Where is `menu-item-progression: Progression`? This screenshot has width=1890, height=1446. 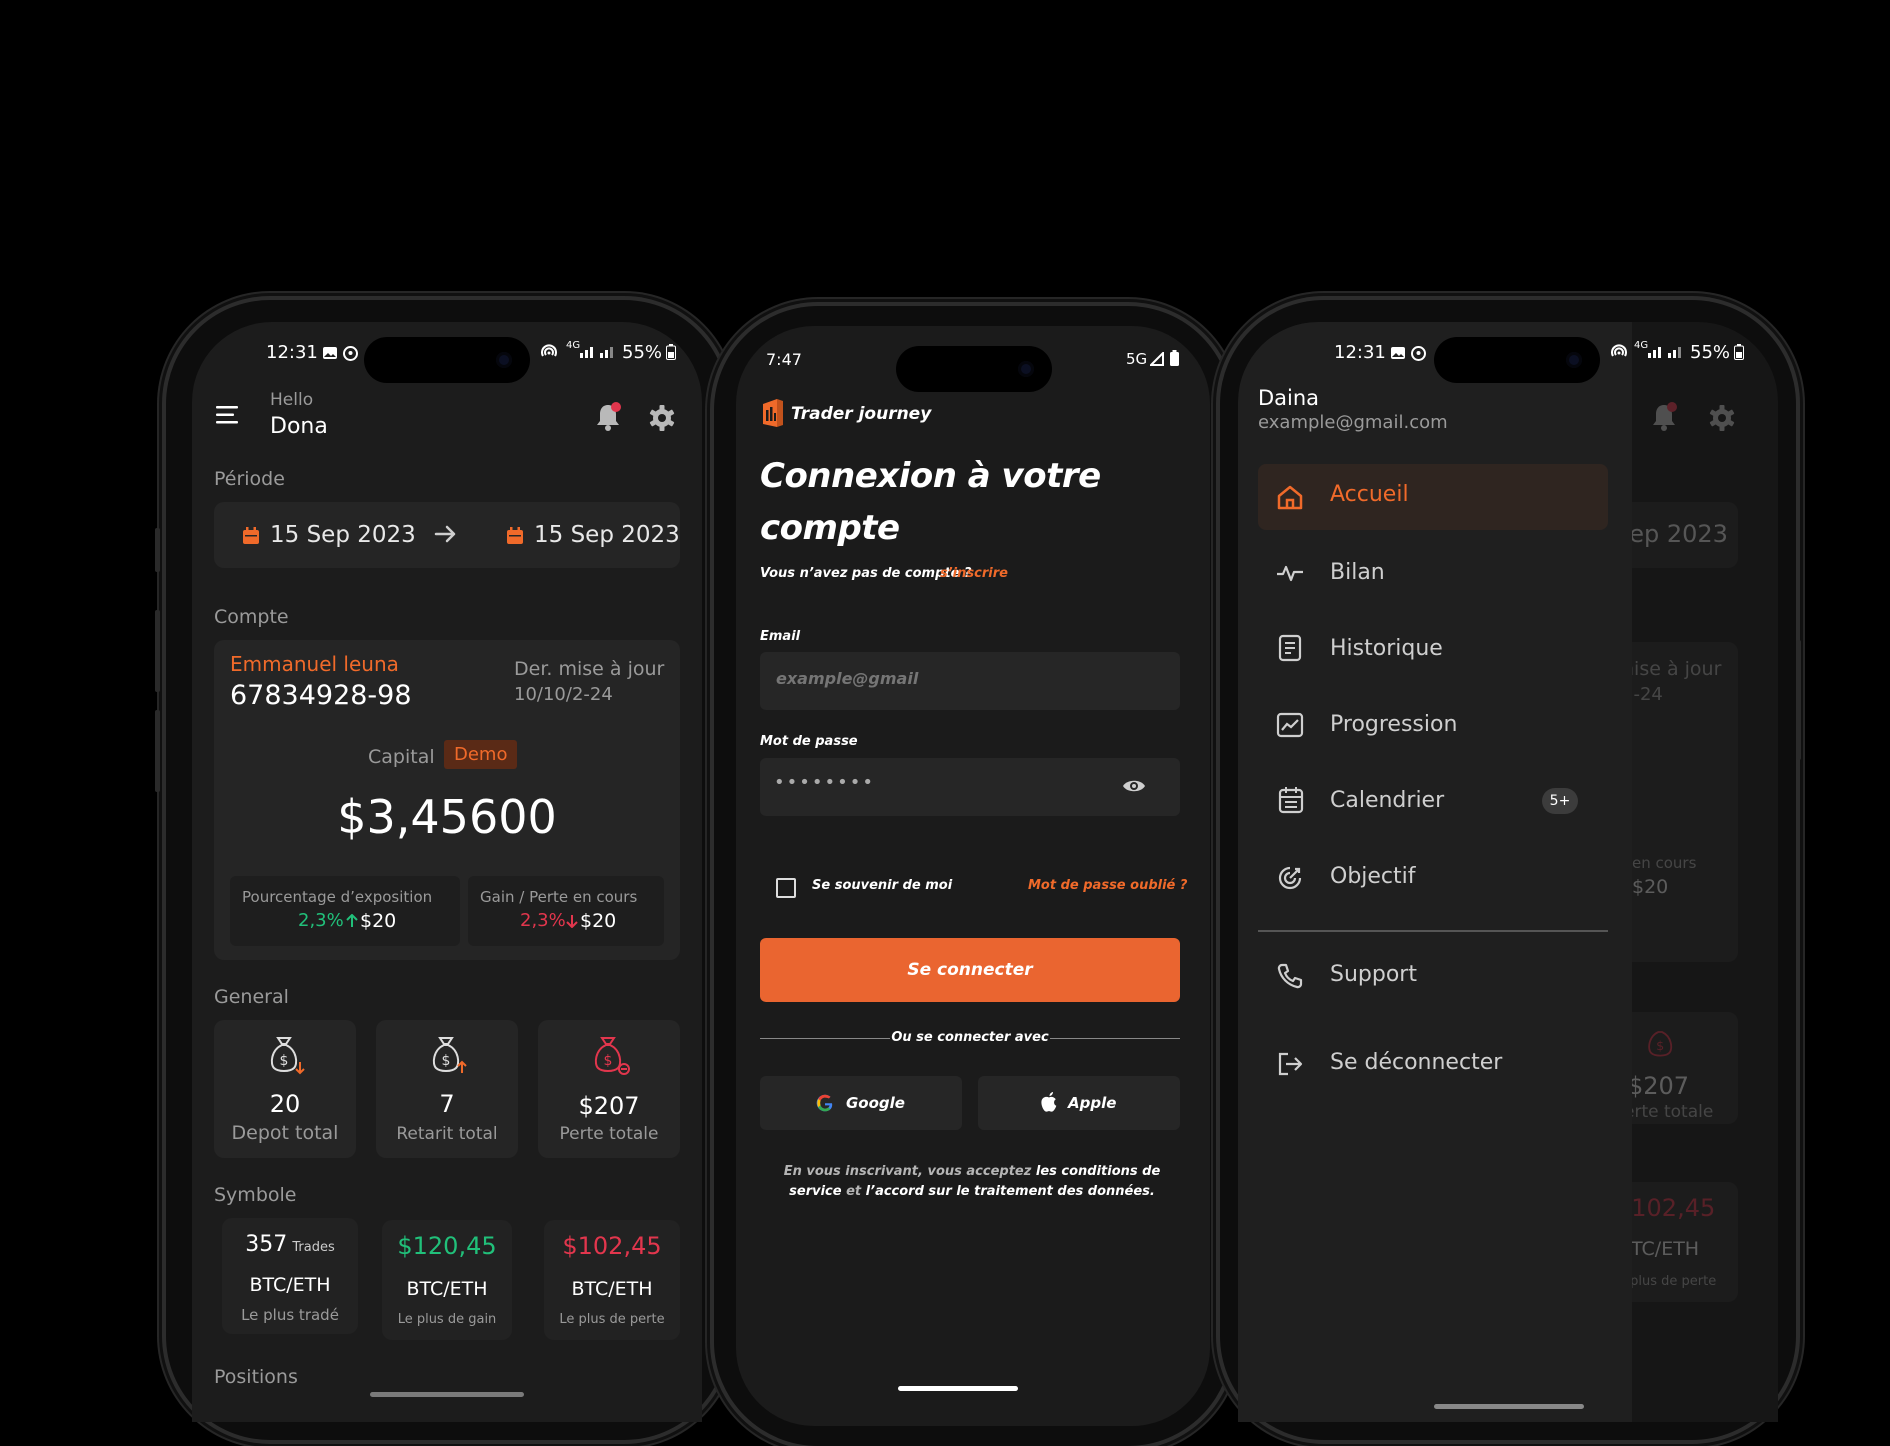
menu-item-progression: Progression is located at coordinates (1433, 725).